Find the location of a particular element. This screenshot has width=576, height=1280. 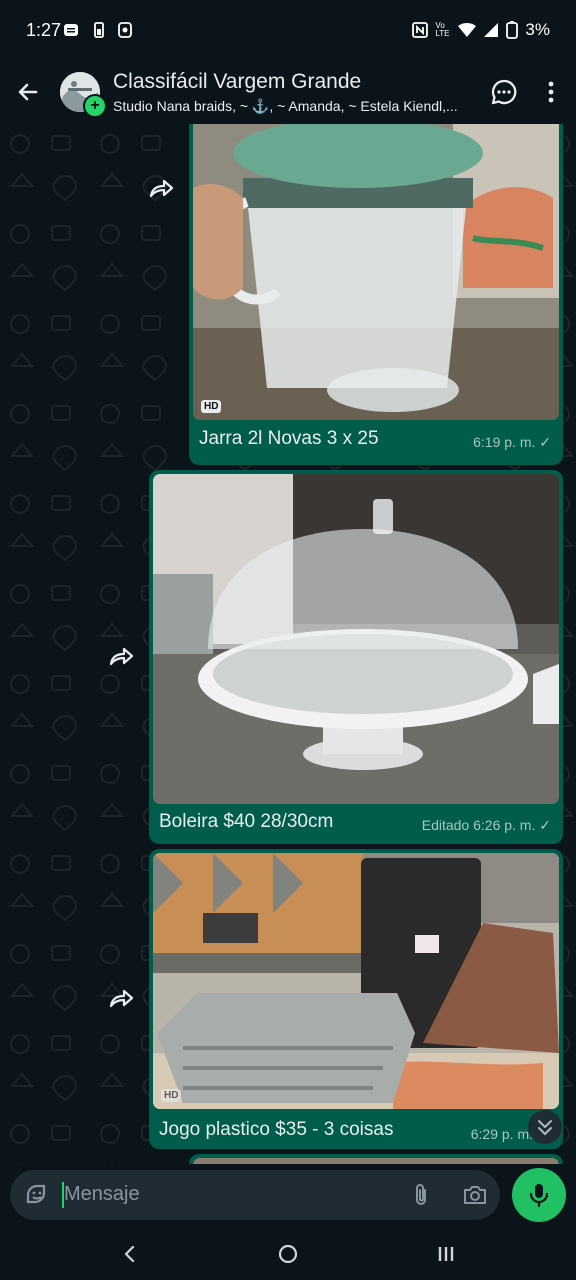

message-time: Editado 6:26 p. m. ✓ is located at coordinates (486, 825).